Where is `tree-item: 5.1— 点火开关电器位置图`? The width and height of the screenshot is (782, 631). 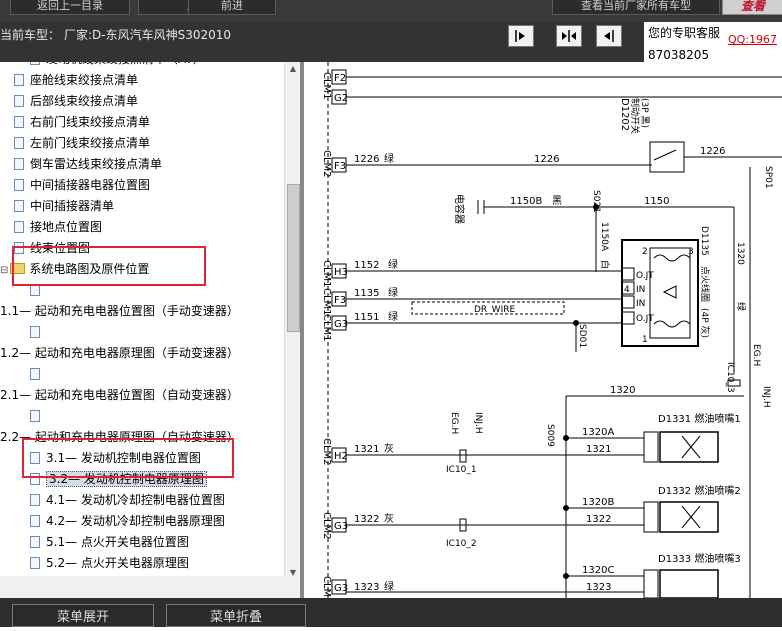
tree-item: 5.1— 点火开关电器位置图 is located at coordinates (109, 542).